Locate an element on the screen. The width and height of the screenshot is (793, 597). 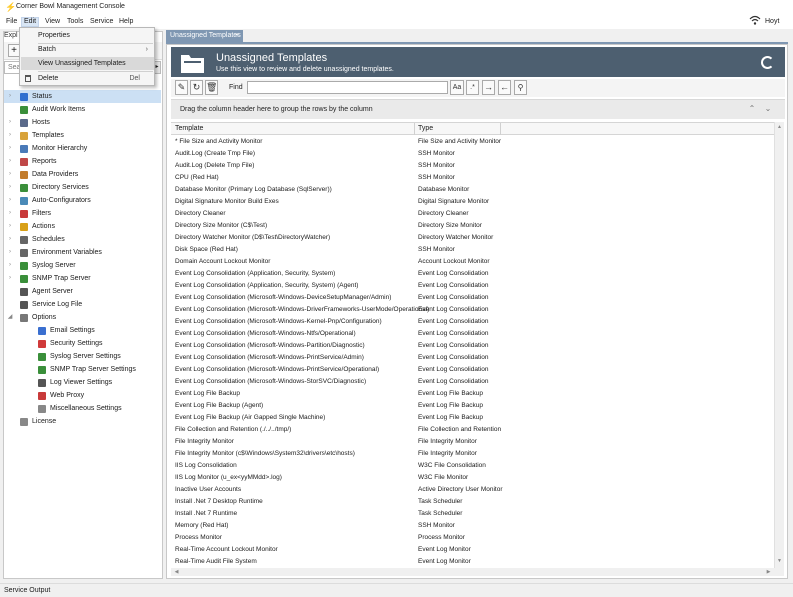
tree-item-data-providers: › Data Providers is located at coordinates (82, 174).